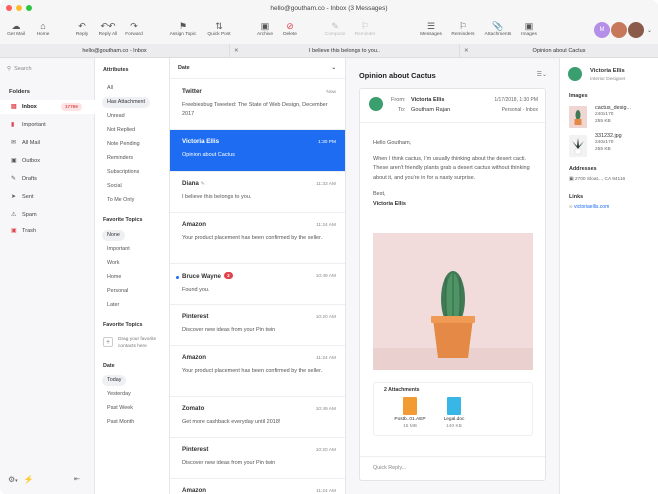 The width and height of the screenshot is (658, 494). I want to click on favorite-contacts-dropzone: + Drag your favorite contacts here, so click(133, 343).